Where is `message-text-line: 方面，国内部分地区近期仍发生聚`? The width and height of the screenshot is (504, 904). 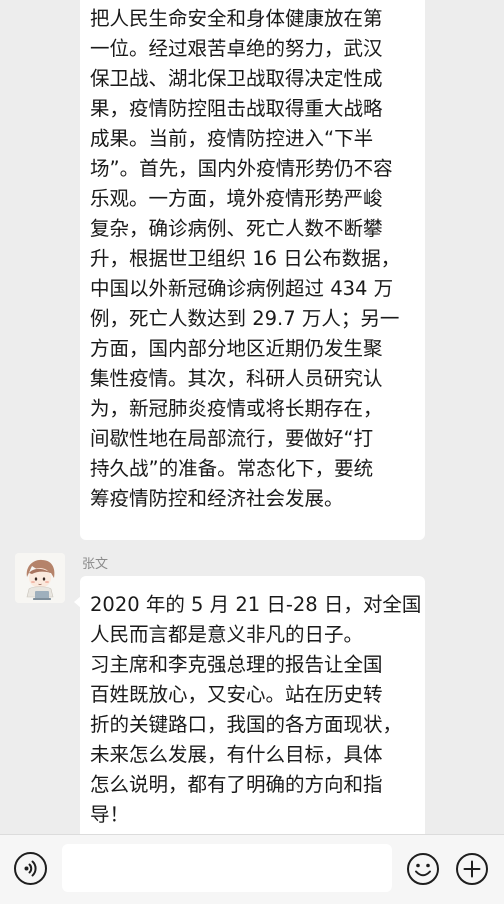 message-text-line: 方面，国内部分地区近期仍发生聚 is located at coordinates (236, 348).